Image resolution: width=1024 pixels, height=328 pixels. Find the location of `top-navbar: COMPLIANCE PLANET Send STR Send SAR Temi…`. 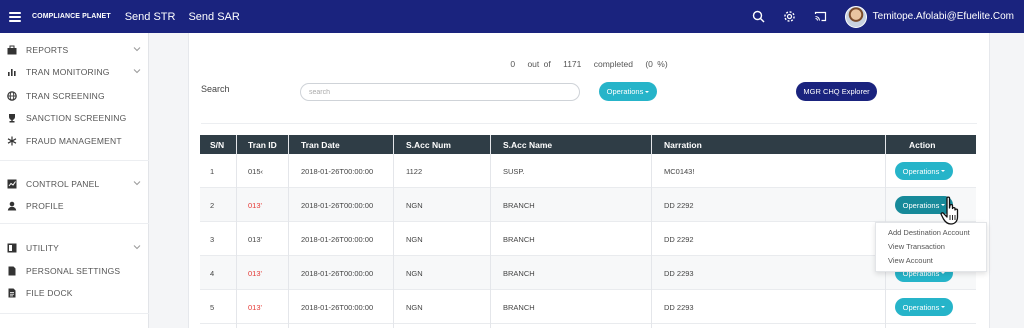

top-navbar: COMPLIANCE PLANET Send STR Send SAR Temi… is located at coordinates (512, 16).